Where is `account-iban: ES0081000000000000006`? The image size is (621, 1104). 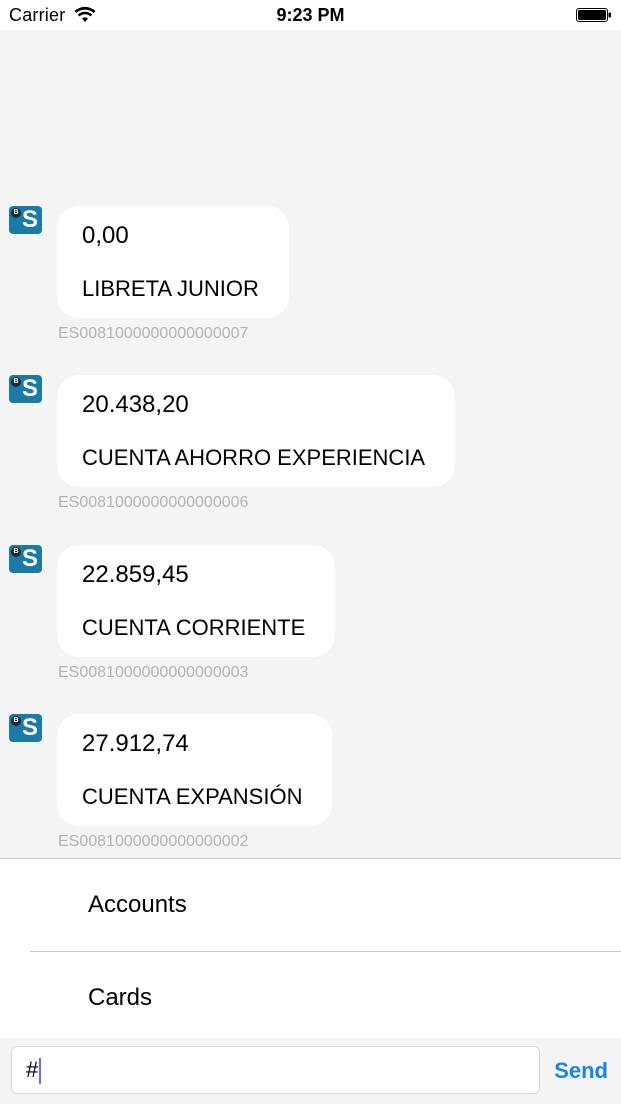
account-iban: ES0081000000000000006 is located at coordinates (153, 502).